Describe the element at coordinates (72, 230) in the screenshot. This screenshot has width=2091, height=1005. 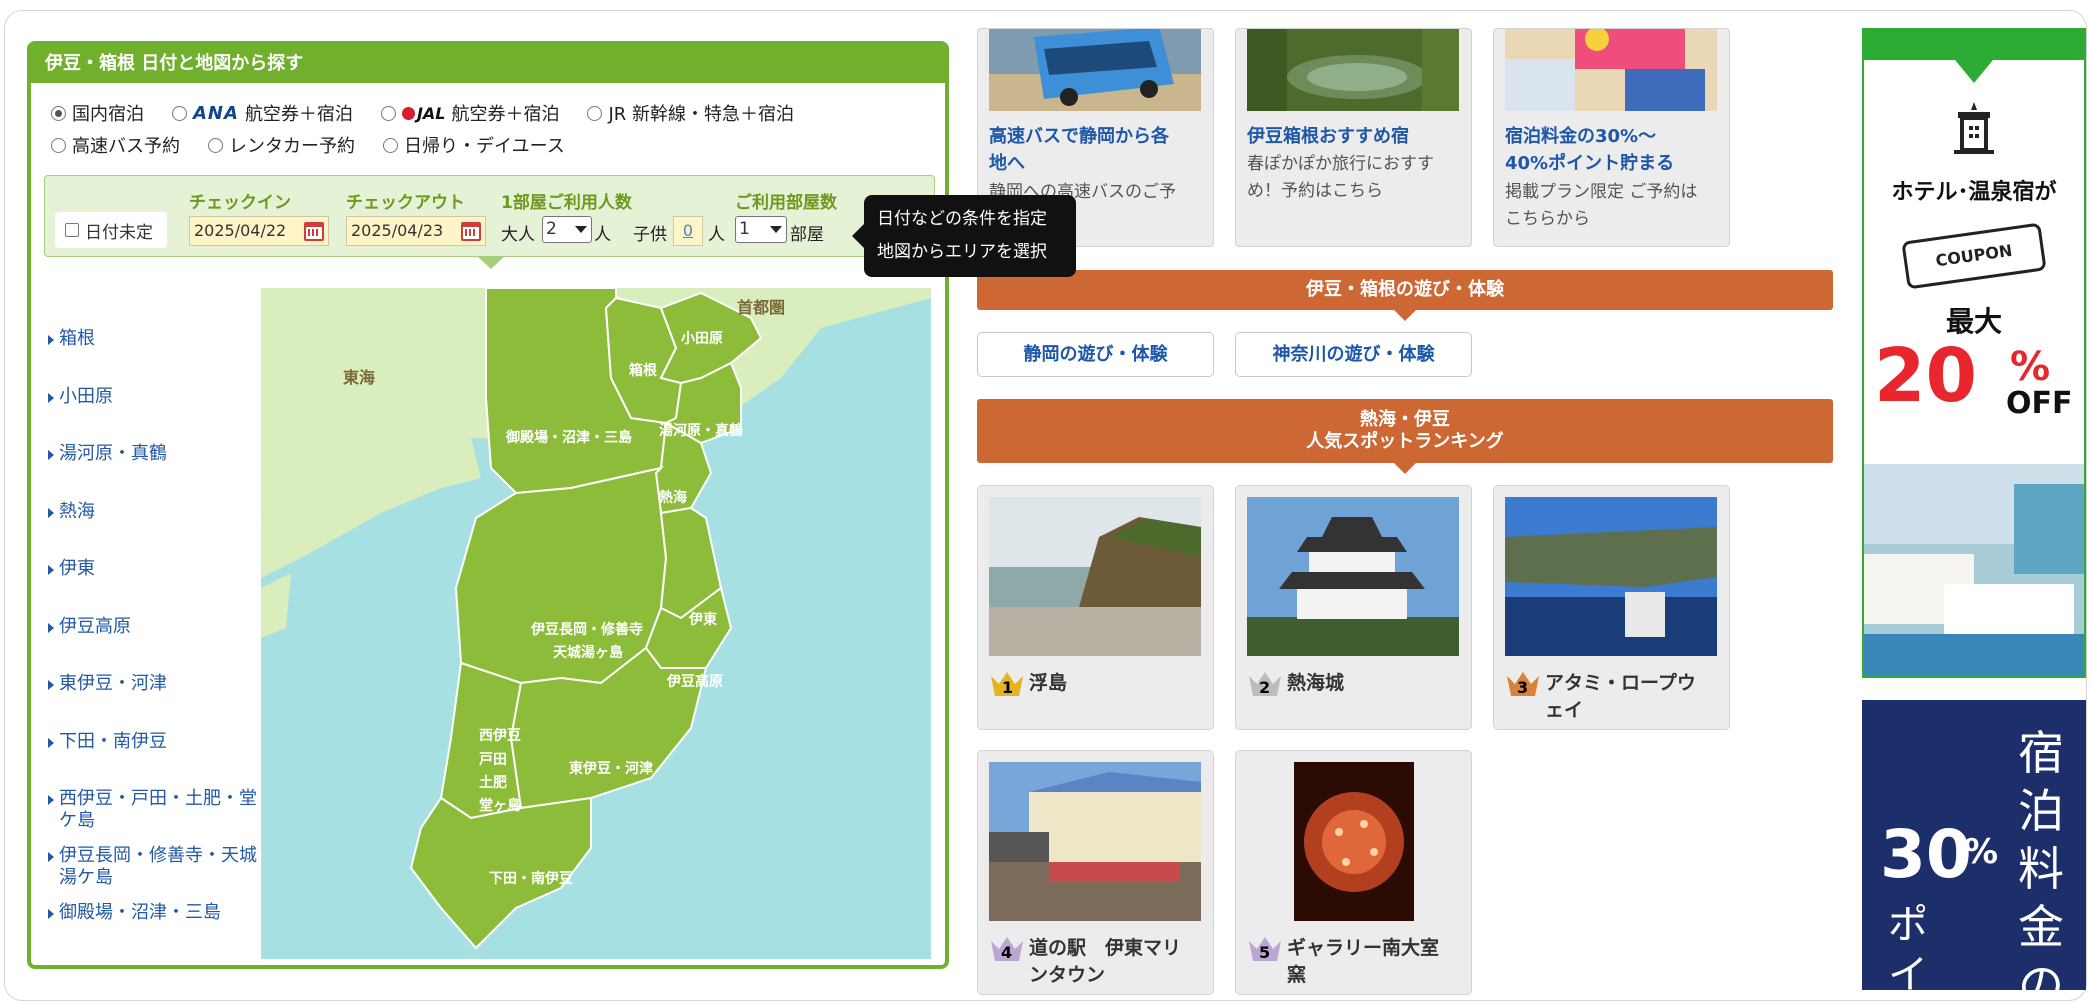
I see `checkbox` at that location.